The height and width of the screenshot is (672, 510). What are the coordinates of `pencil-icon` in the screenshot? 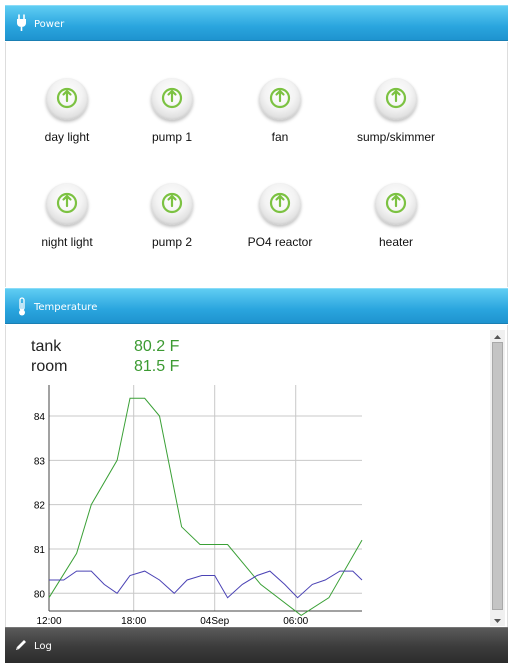 It's located at (21, 645).